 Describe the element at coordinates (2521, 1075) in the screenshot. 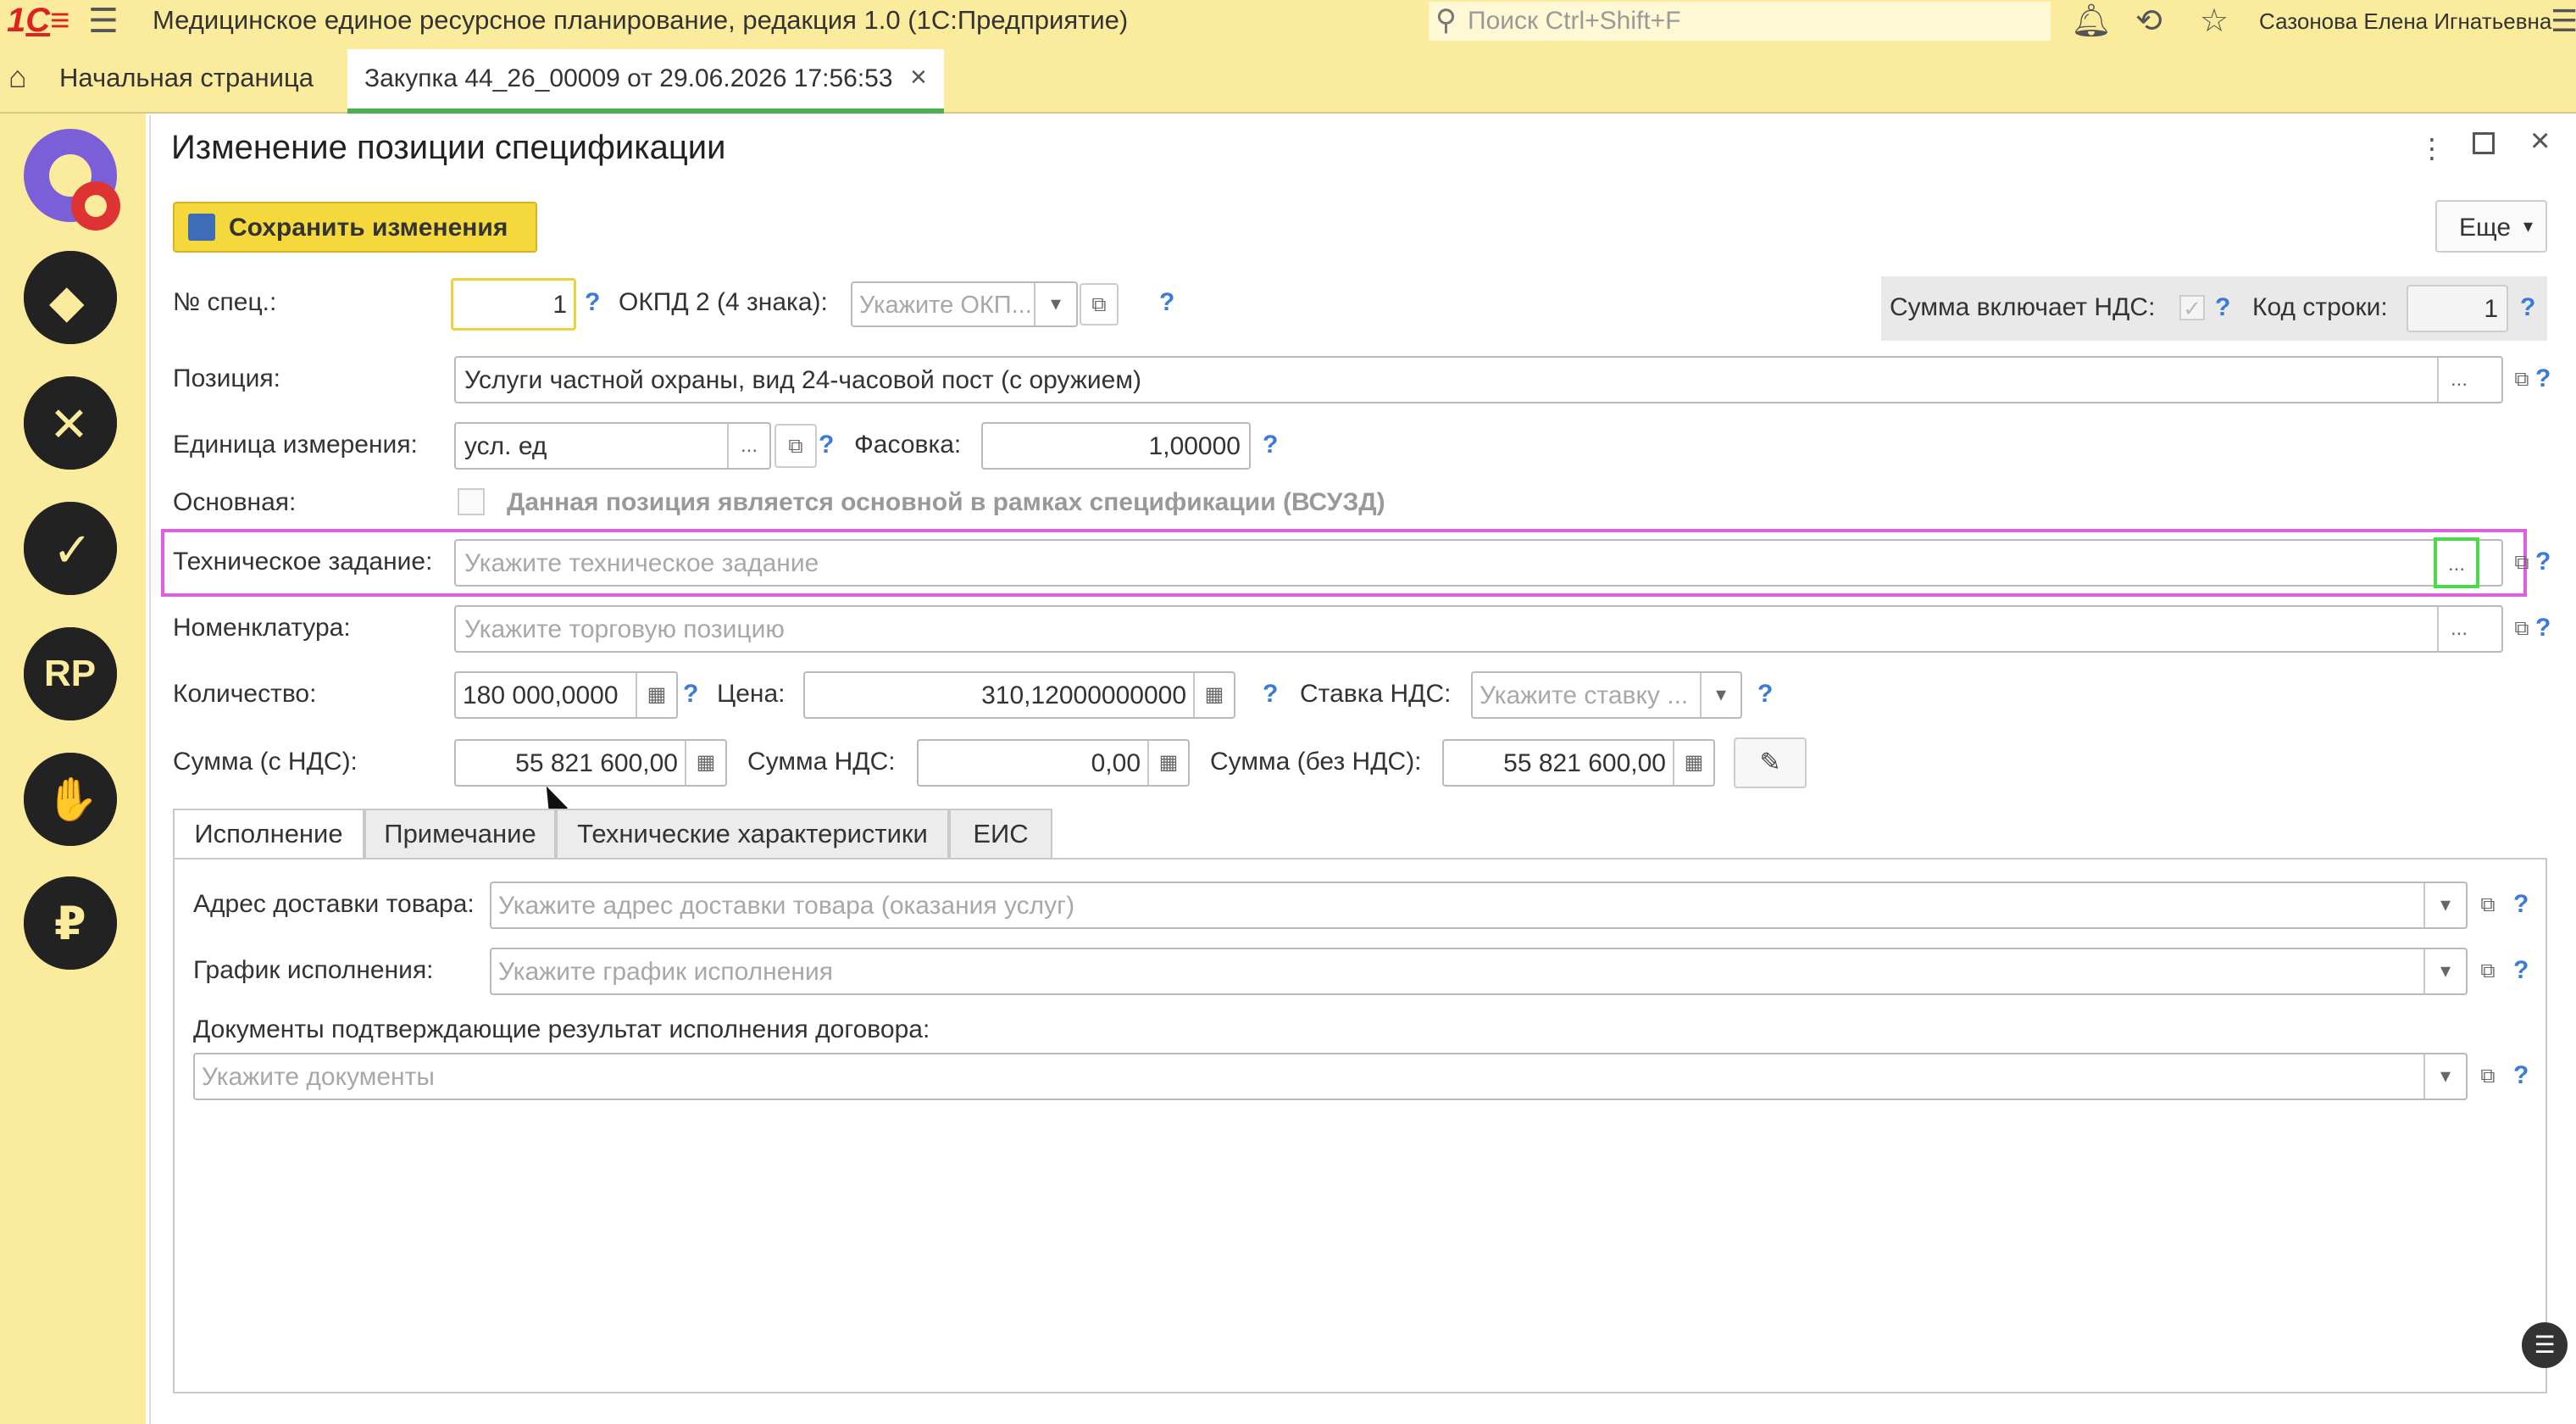

I see `docs-help-icon: ?` at that location.